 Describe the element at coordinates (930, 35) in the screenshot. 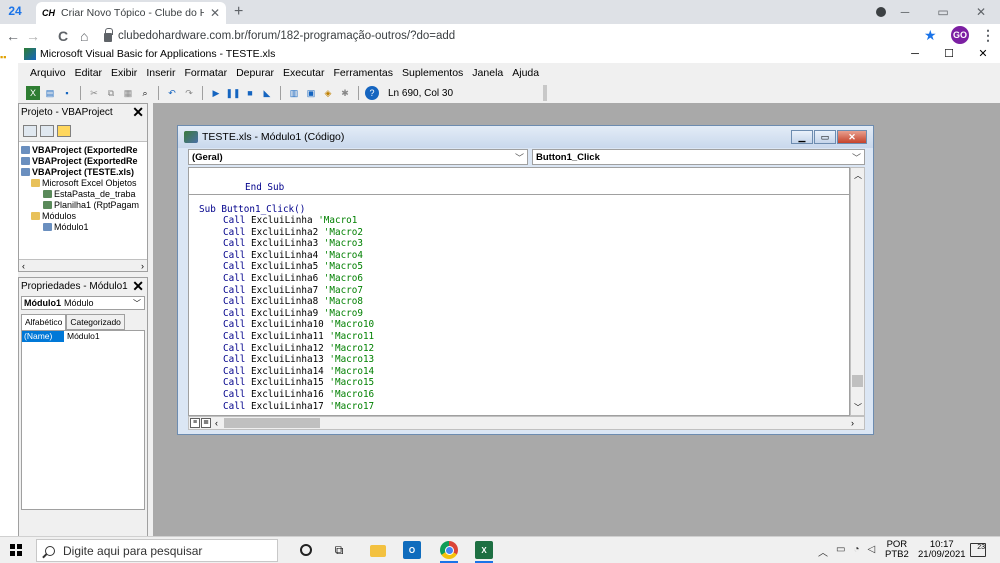

I see `bookmark-star-icon: ★` at that location.